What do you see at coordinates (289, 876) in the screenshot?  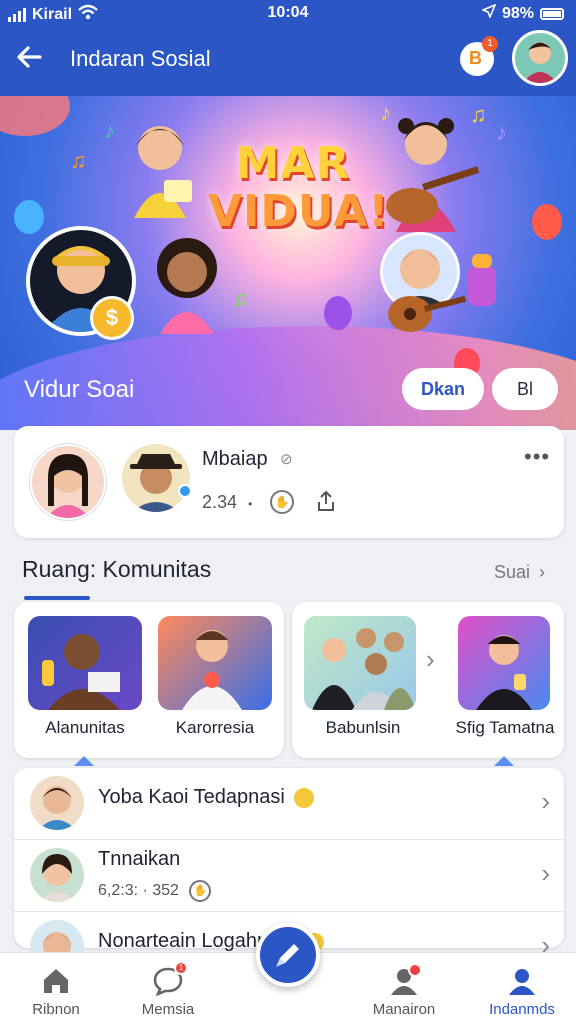 I see `list-item: Tnnaikan 6,2:3: · 352 ✋ ›` at bounding box center [289, 876].